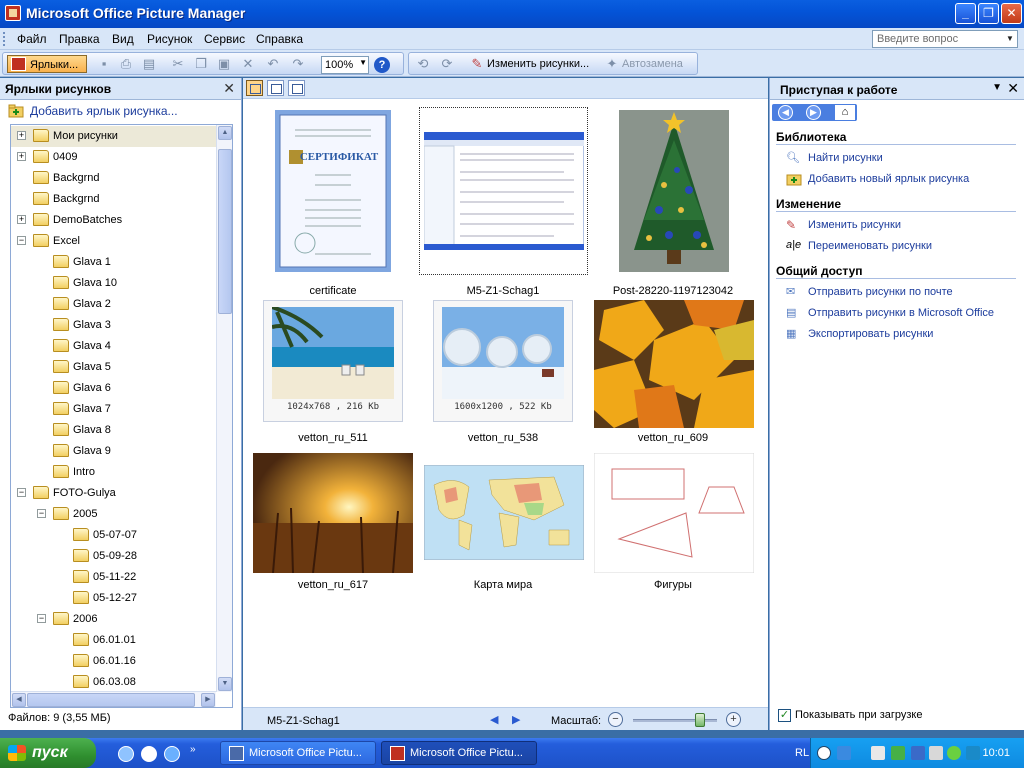 Image resolution: width=1024 pixels, height=768 pixels. Describe the element at coordinates (123, 39) in the screenshot. I see `menu-view: Вид` at that location.